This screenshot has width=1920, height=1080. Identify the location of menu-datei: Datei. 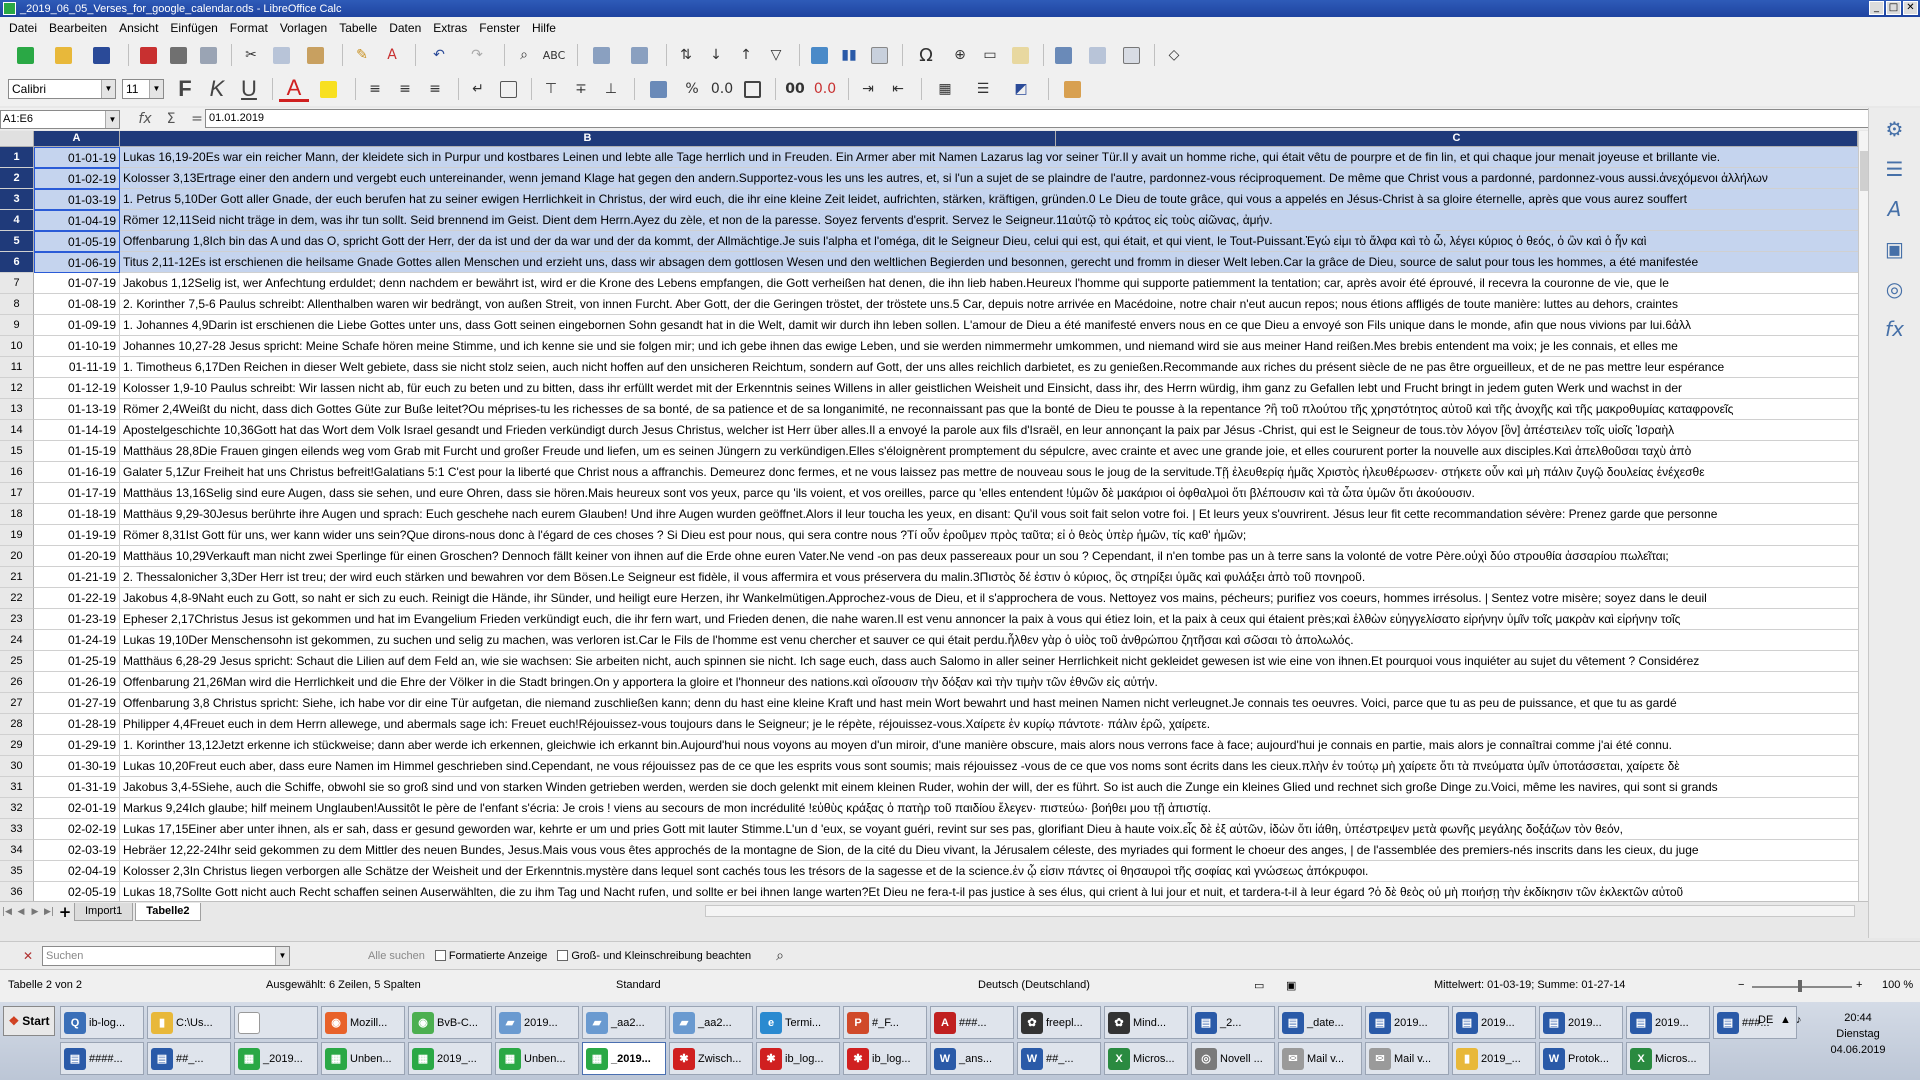
(23, 28).